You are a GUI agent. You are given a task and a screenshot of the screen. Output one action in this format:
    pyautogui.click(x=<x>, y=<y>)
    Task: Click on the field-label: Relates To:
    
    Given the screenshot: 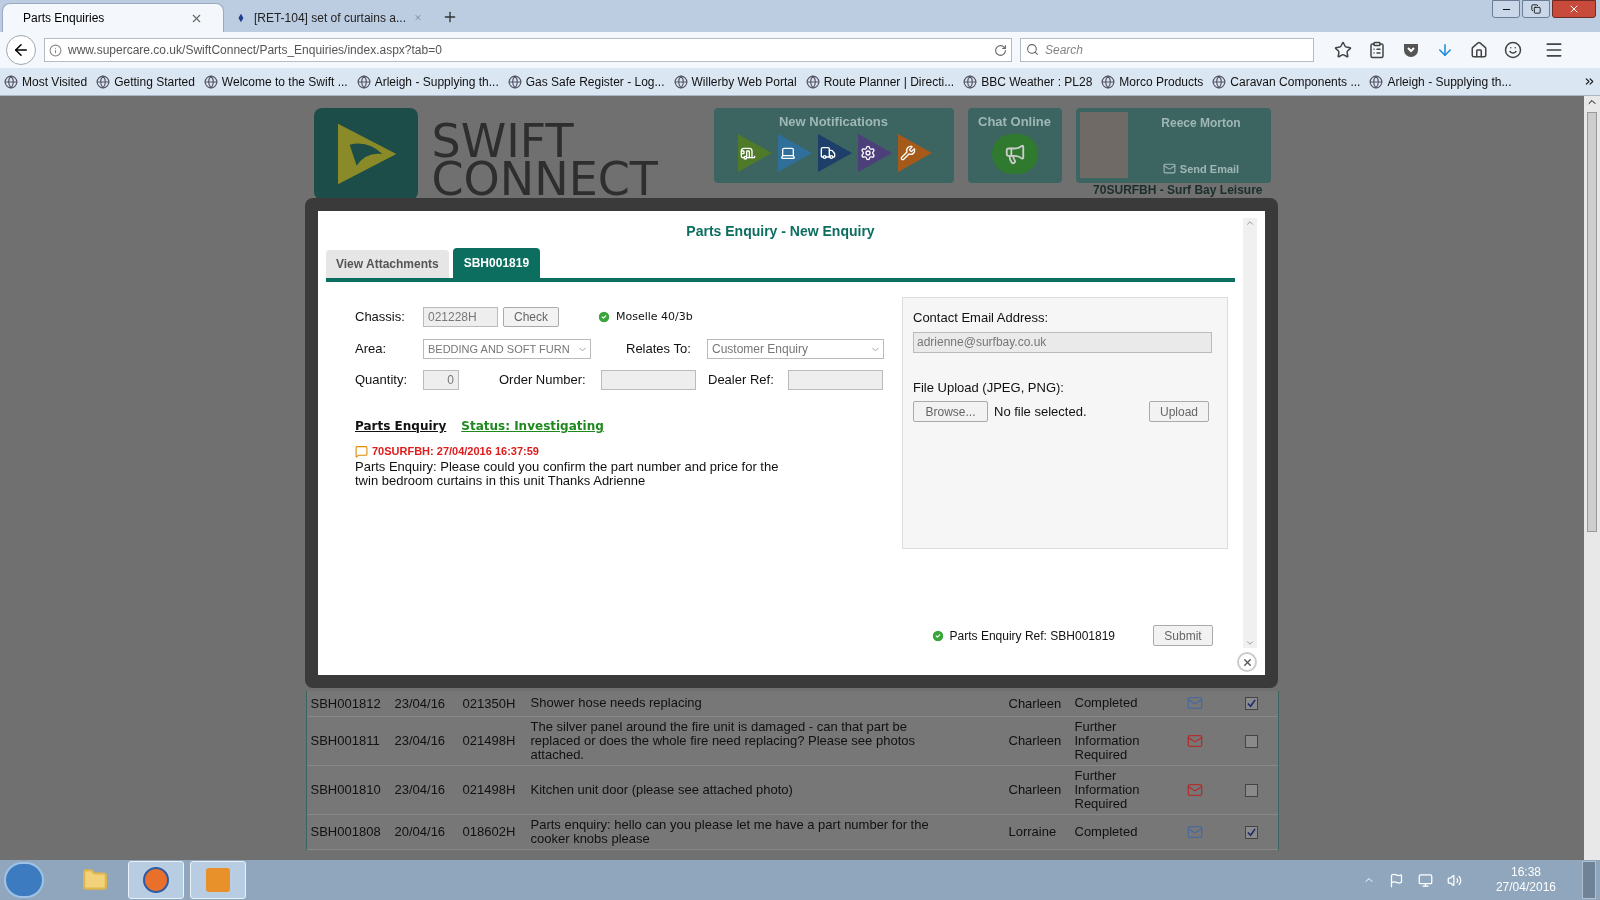 What is the action you would take?
    pyautogui.click(x=659, y=349)
    